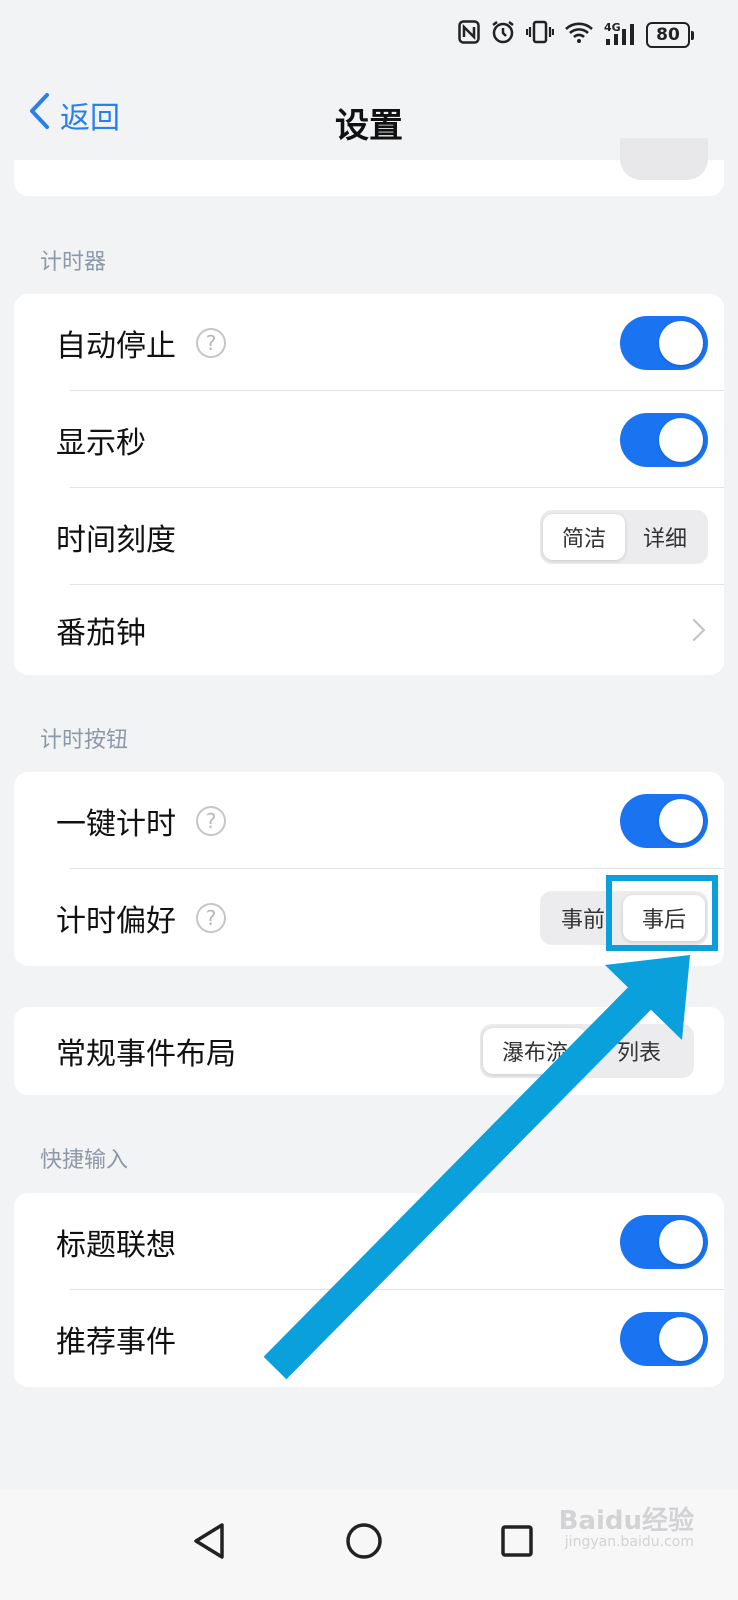 Image resolution: width=738 pixels, height=1600 pixels. What do you see at coordinates (469, 35) in the screenshot?
I see `nfc-icon` at bounding box center [469, 35].